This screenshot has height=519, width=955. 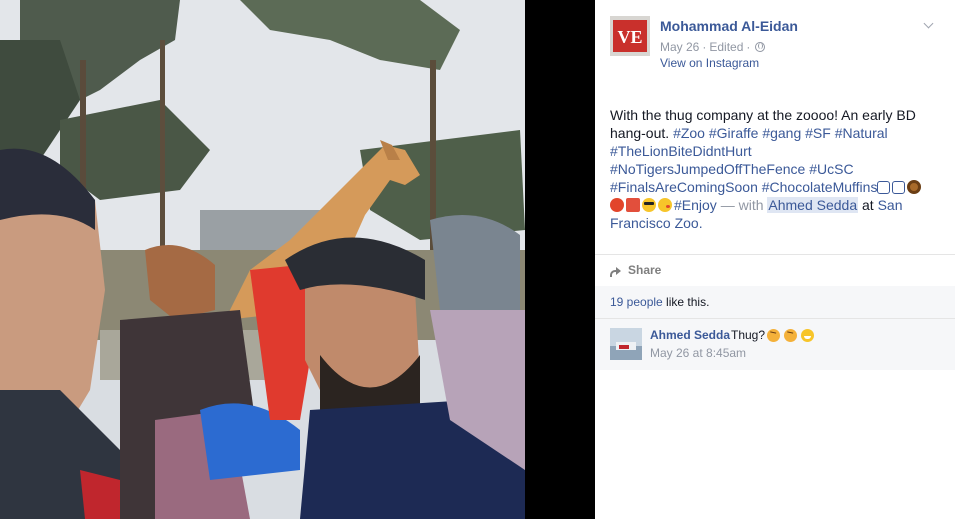 I want to click on hashtag-link: #ChocolateMuffins, so click(x=820, y=187).